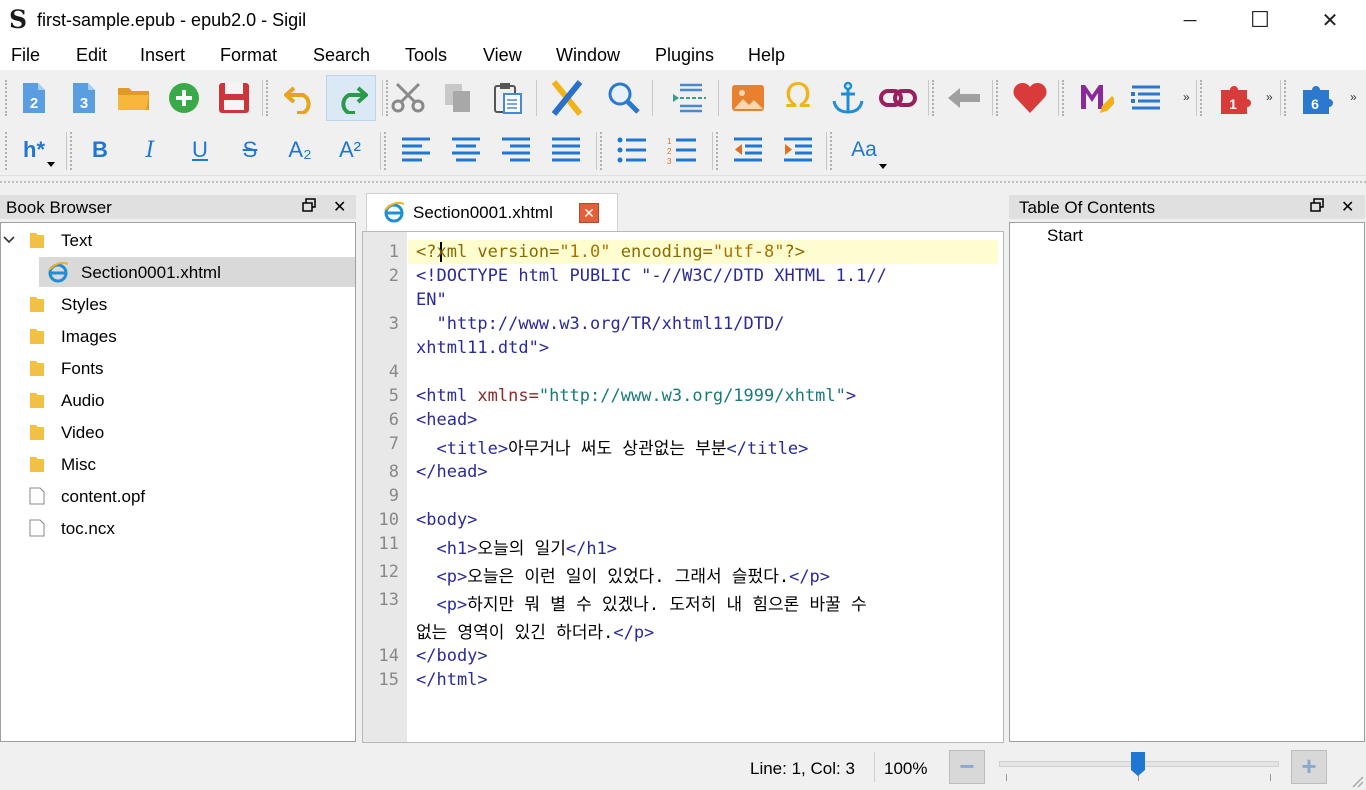  I want to click on split-marker-icon, so click(690, 98).